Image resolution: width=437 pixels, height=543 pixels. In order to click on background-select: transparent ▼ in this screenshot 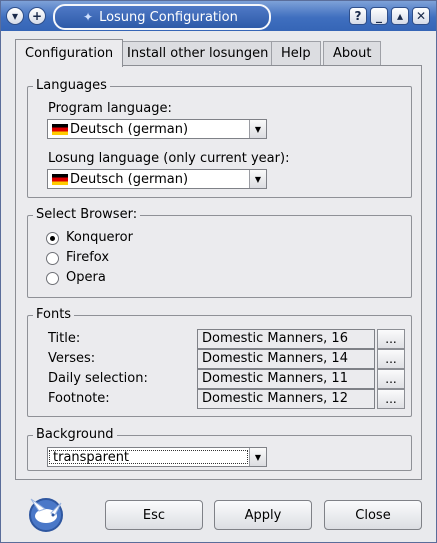, I will do `click(157, 457)`.